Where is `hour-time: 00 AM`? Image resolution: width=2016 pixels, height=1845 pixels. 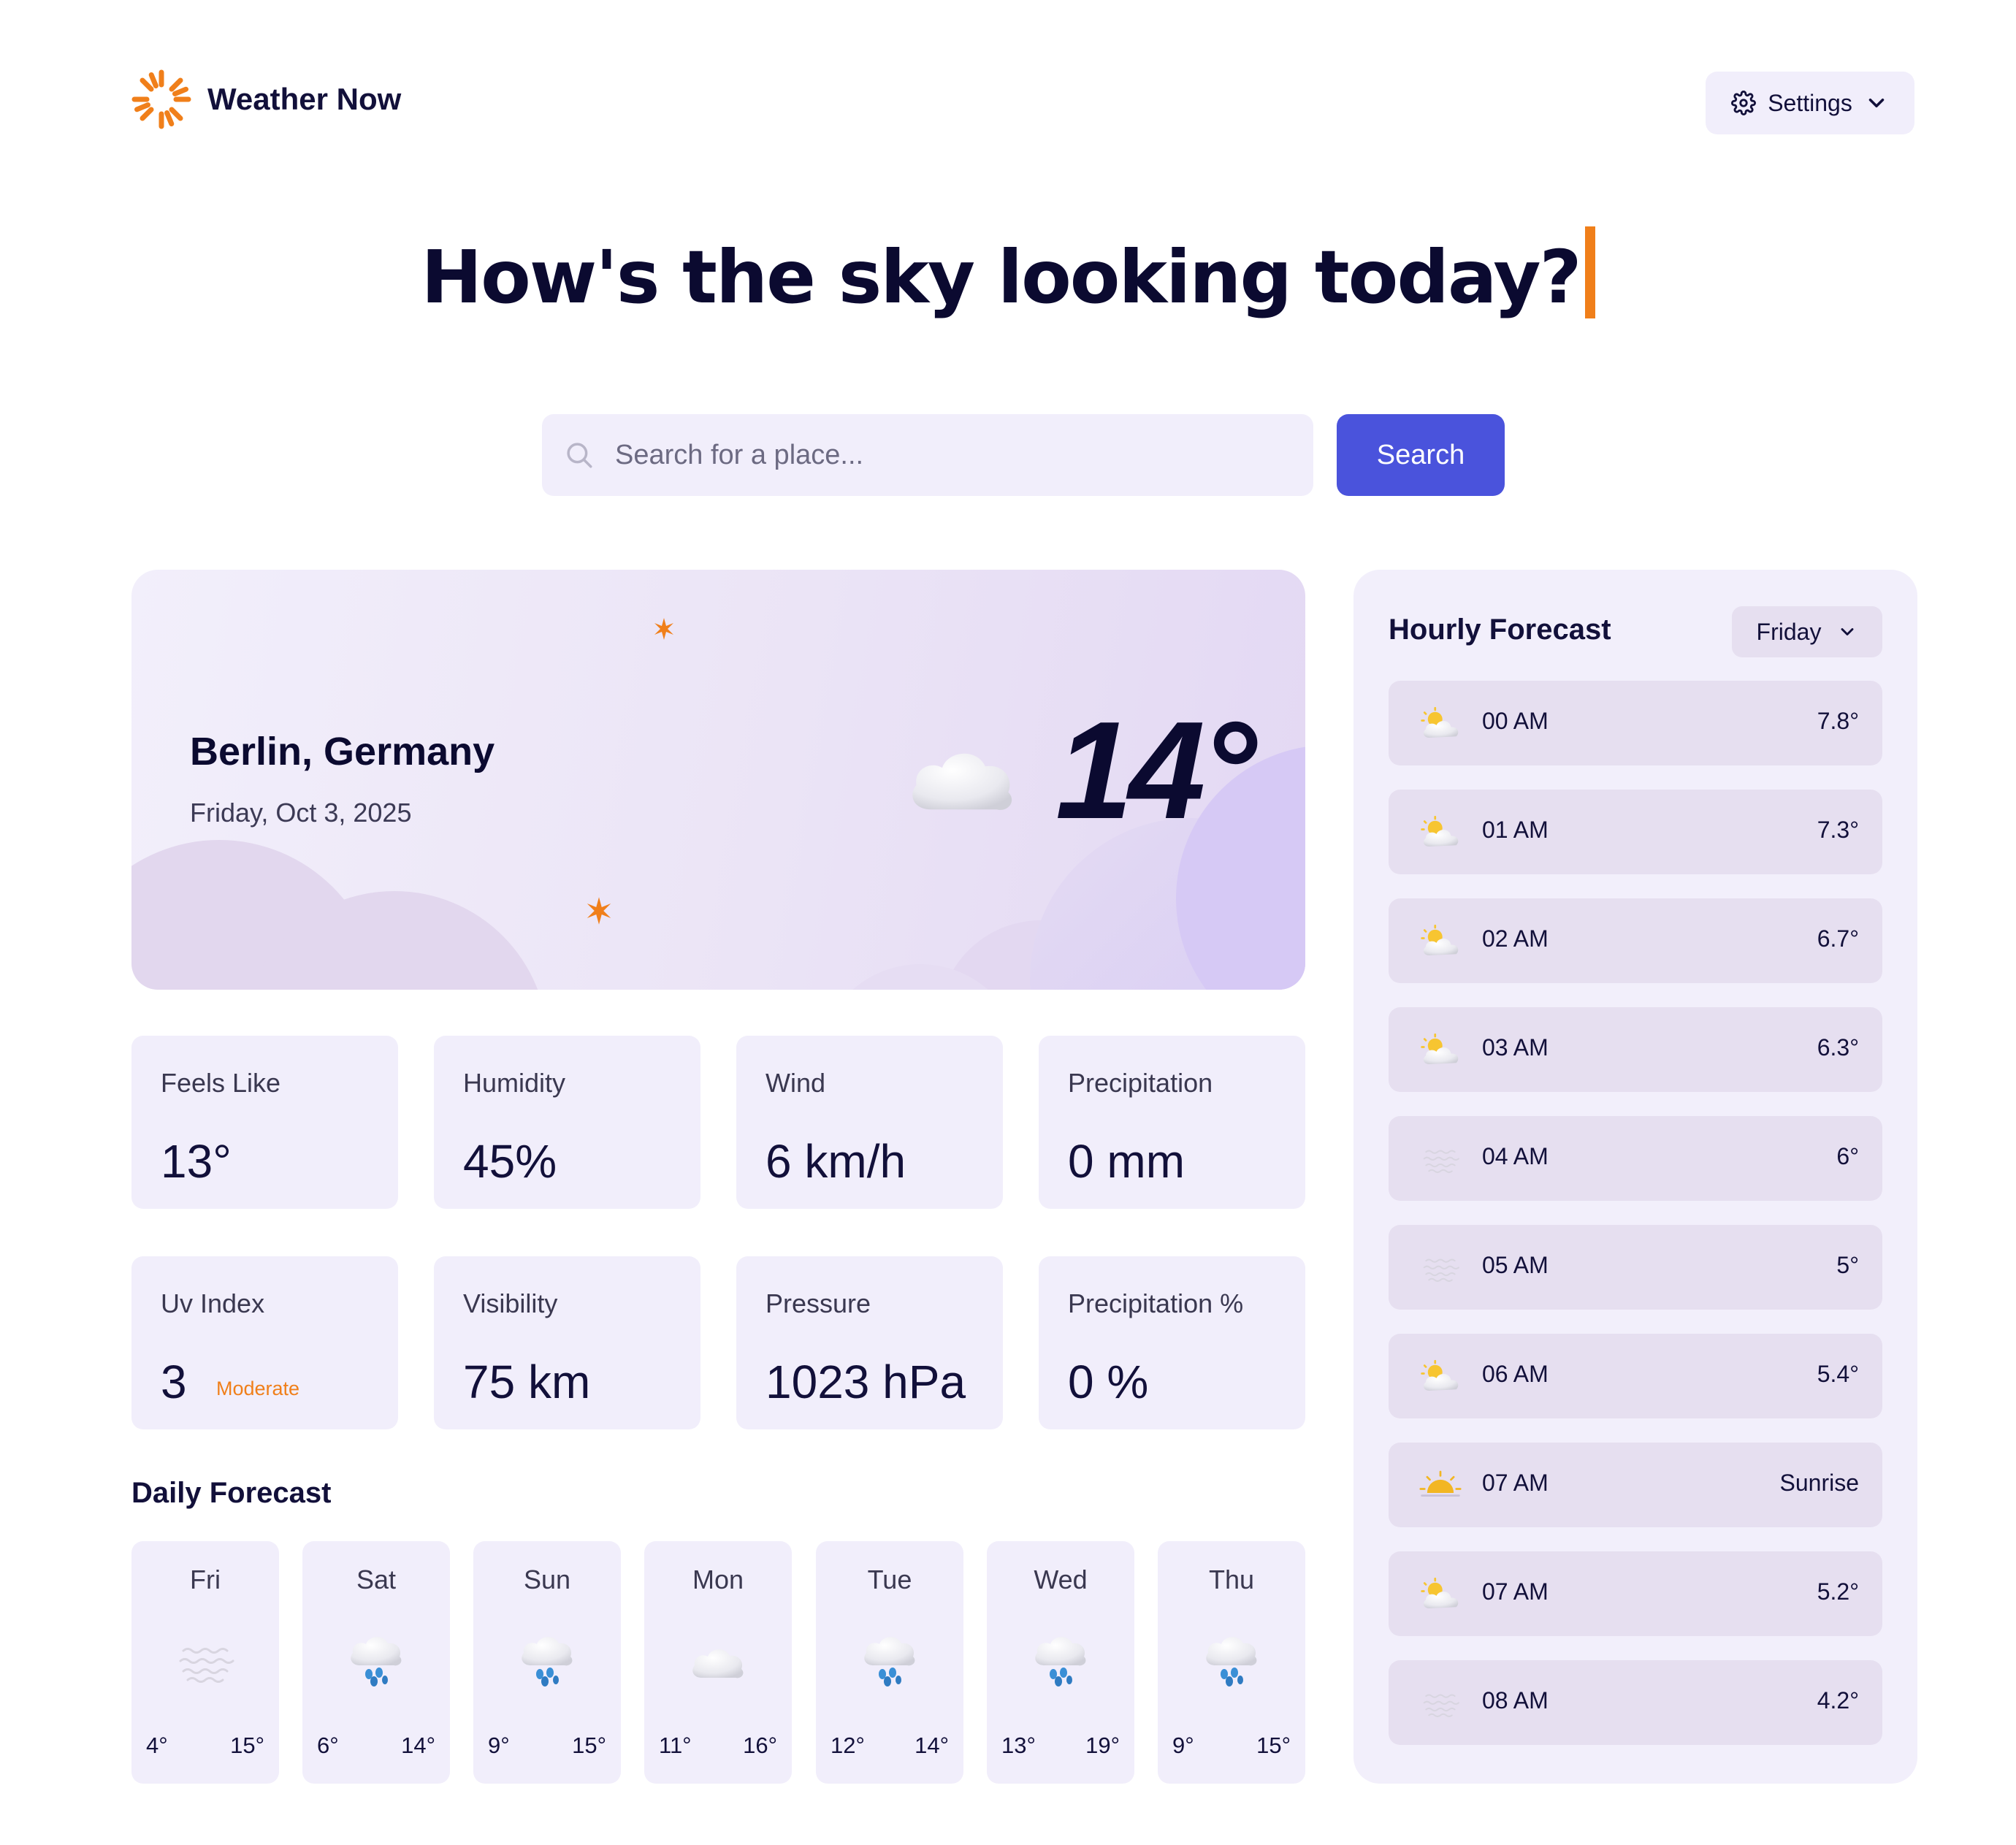 hour-time: 00 AM is located at coordinates (1515, 721).